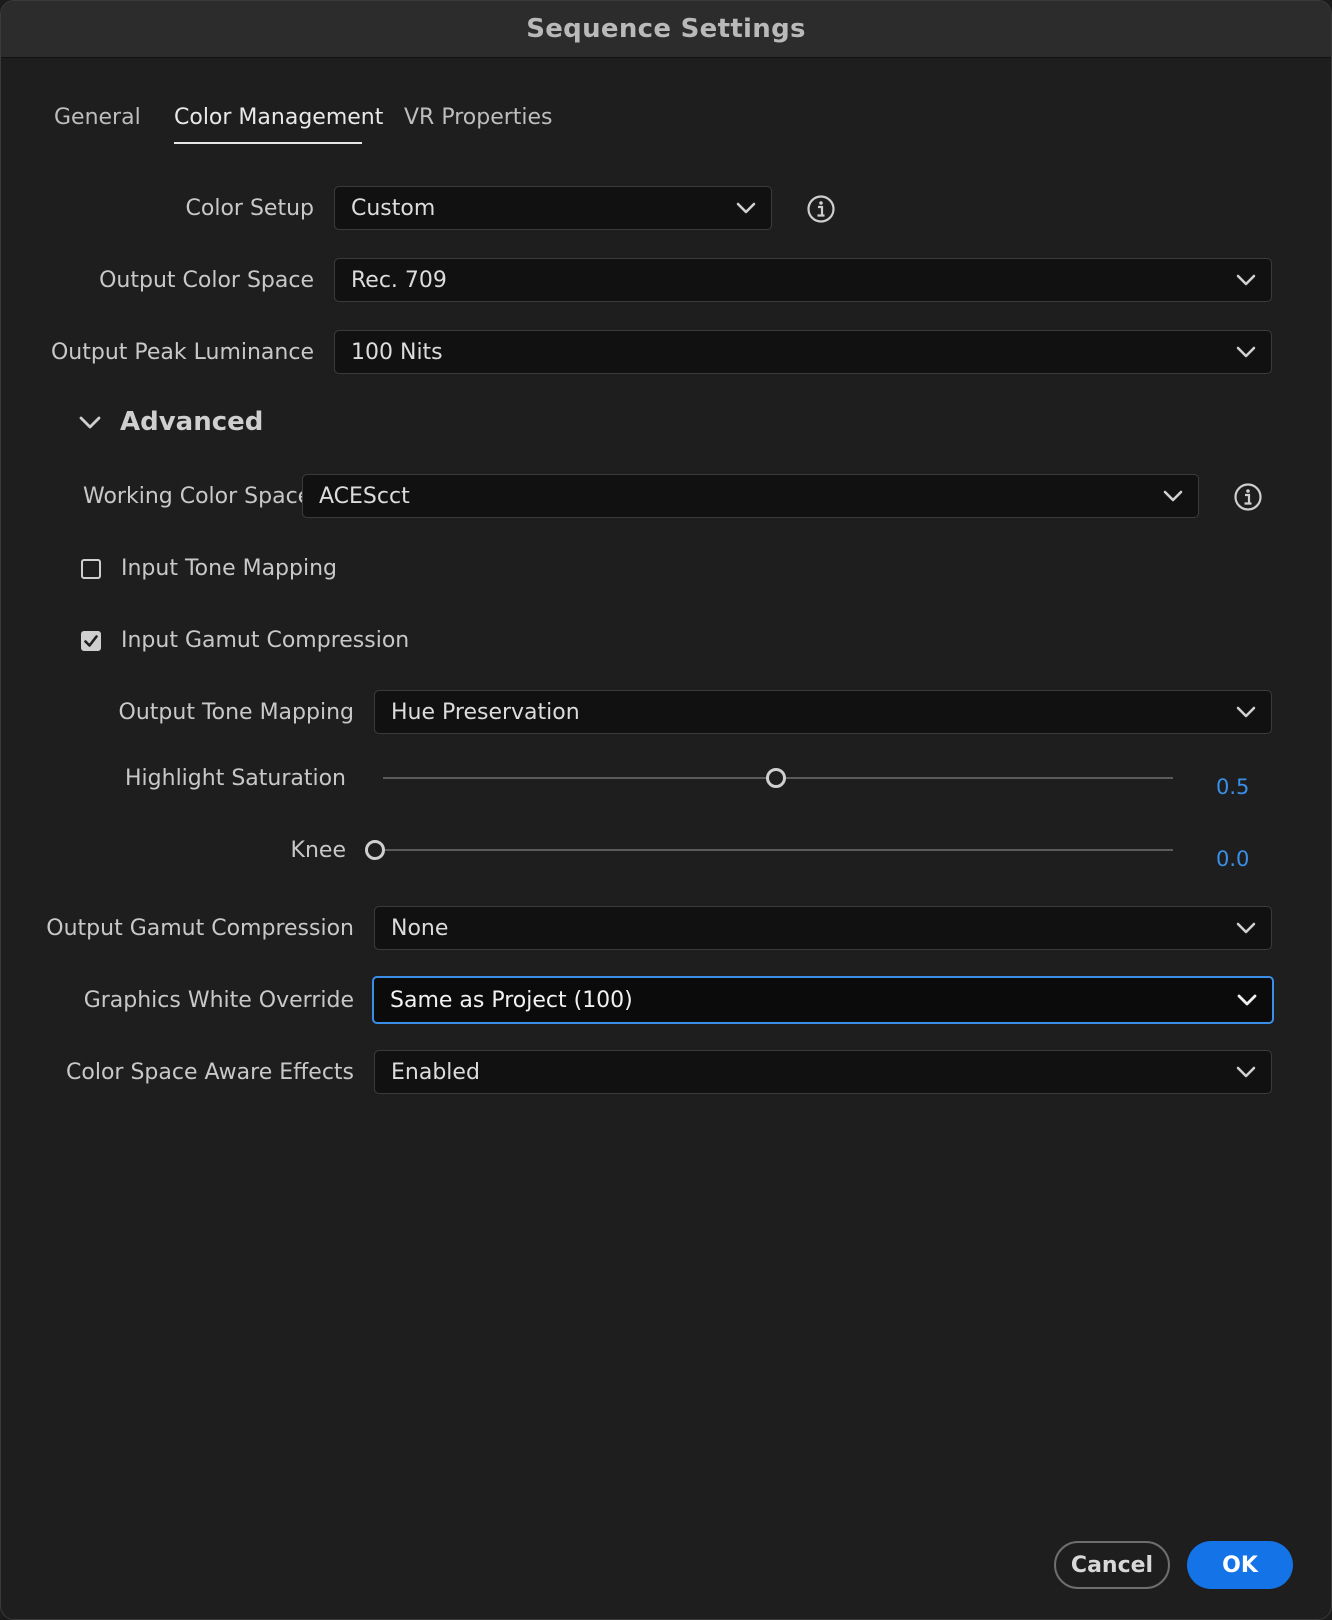 The image size is (1332, 1620). Describe the element at coordinates (778, 850) in the screenshot. I see `knee-track` at that location.